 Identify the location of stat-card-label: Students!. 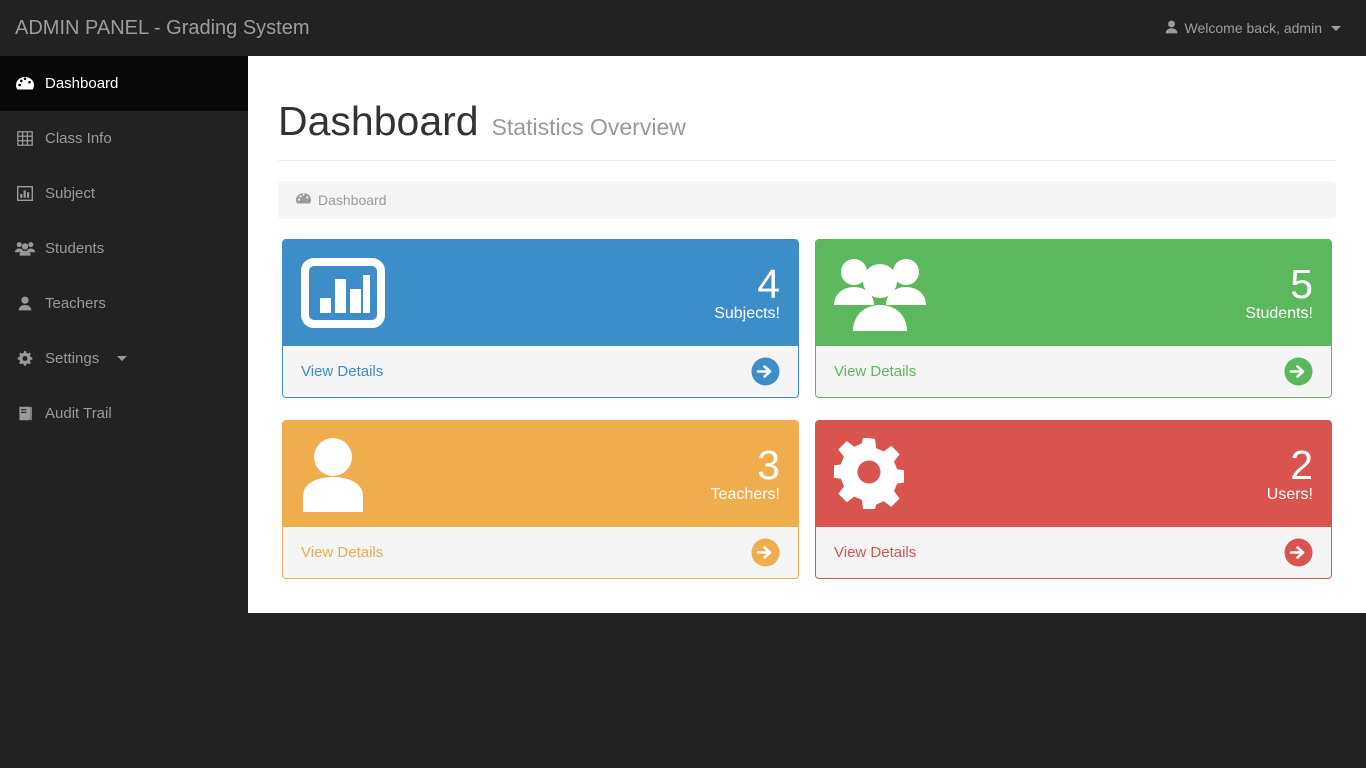
(1279, 314).